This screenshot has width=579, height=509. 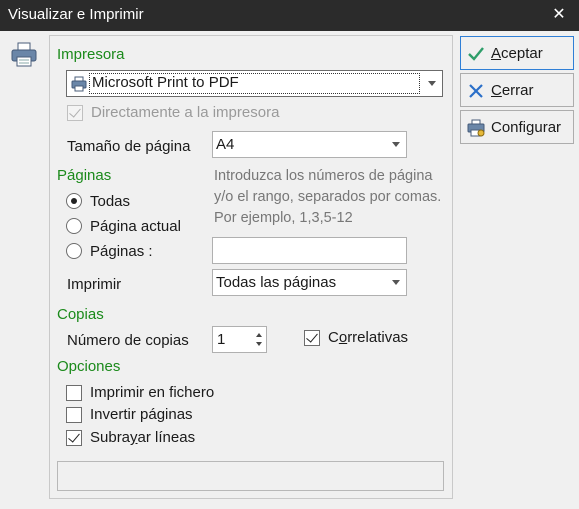 What do you see at coordinates (75, 113) in the screenshot?
I see `direct-print-checkbox` at bounding box center [75, 113].